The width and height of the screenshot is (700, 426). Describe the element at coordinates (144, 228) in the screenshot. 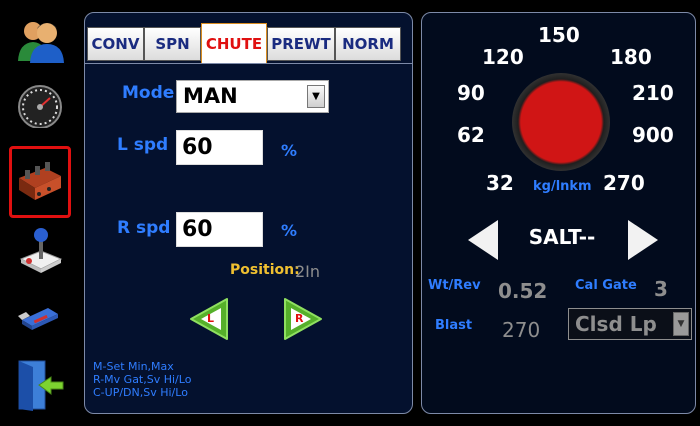

I see `r-spd-label: R spd` at that location.